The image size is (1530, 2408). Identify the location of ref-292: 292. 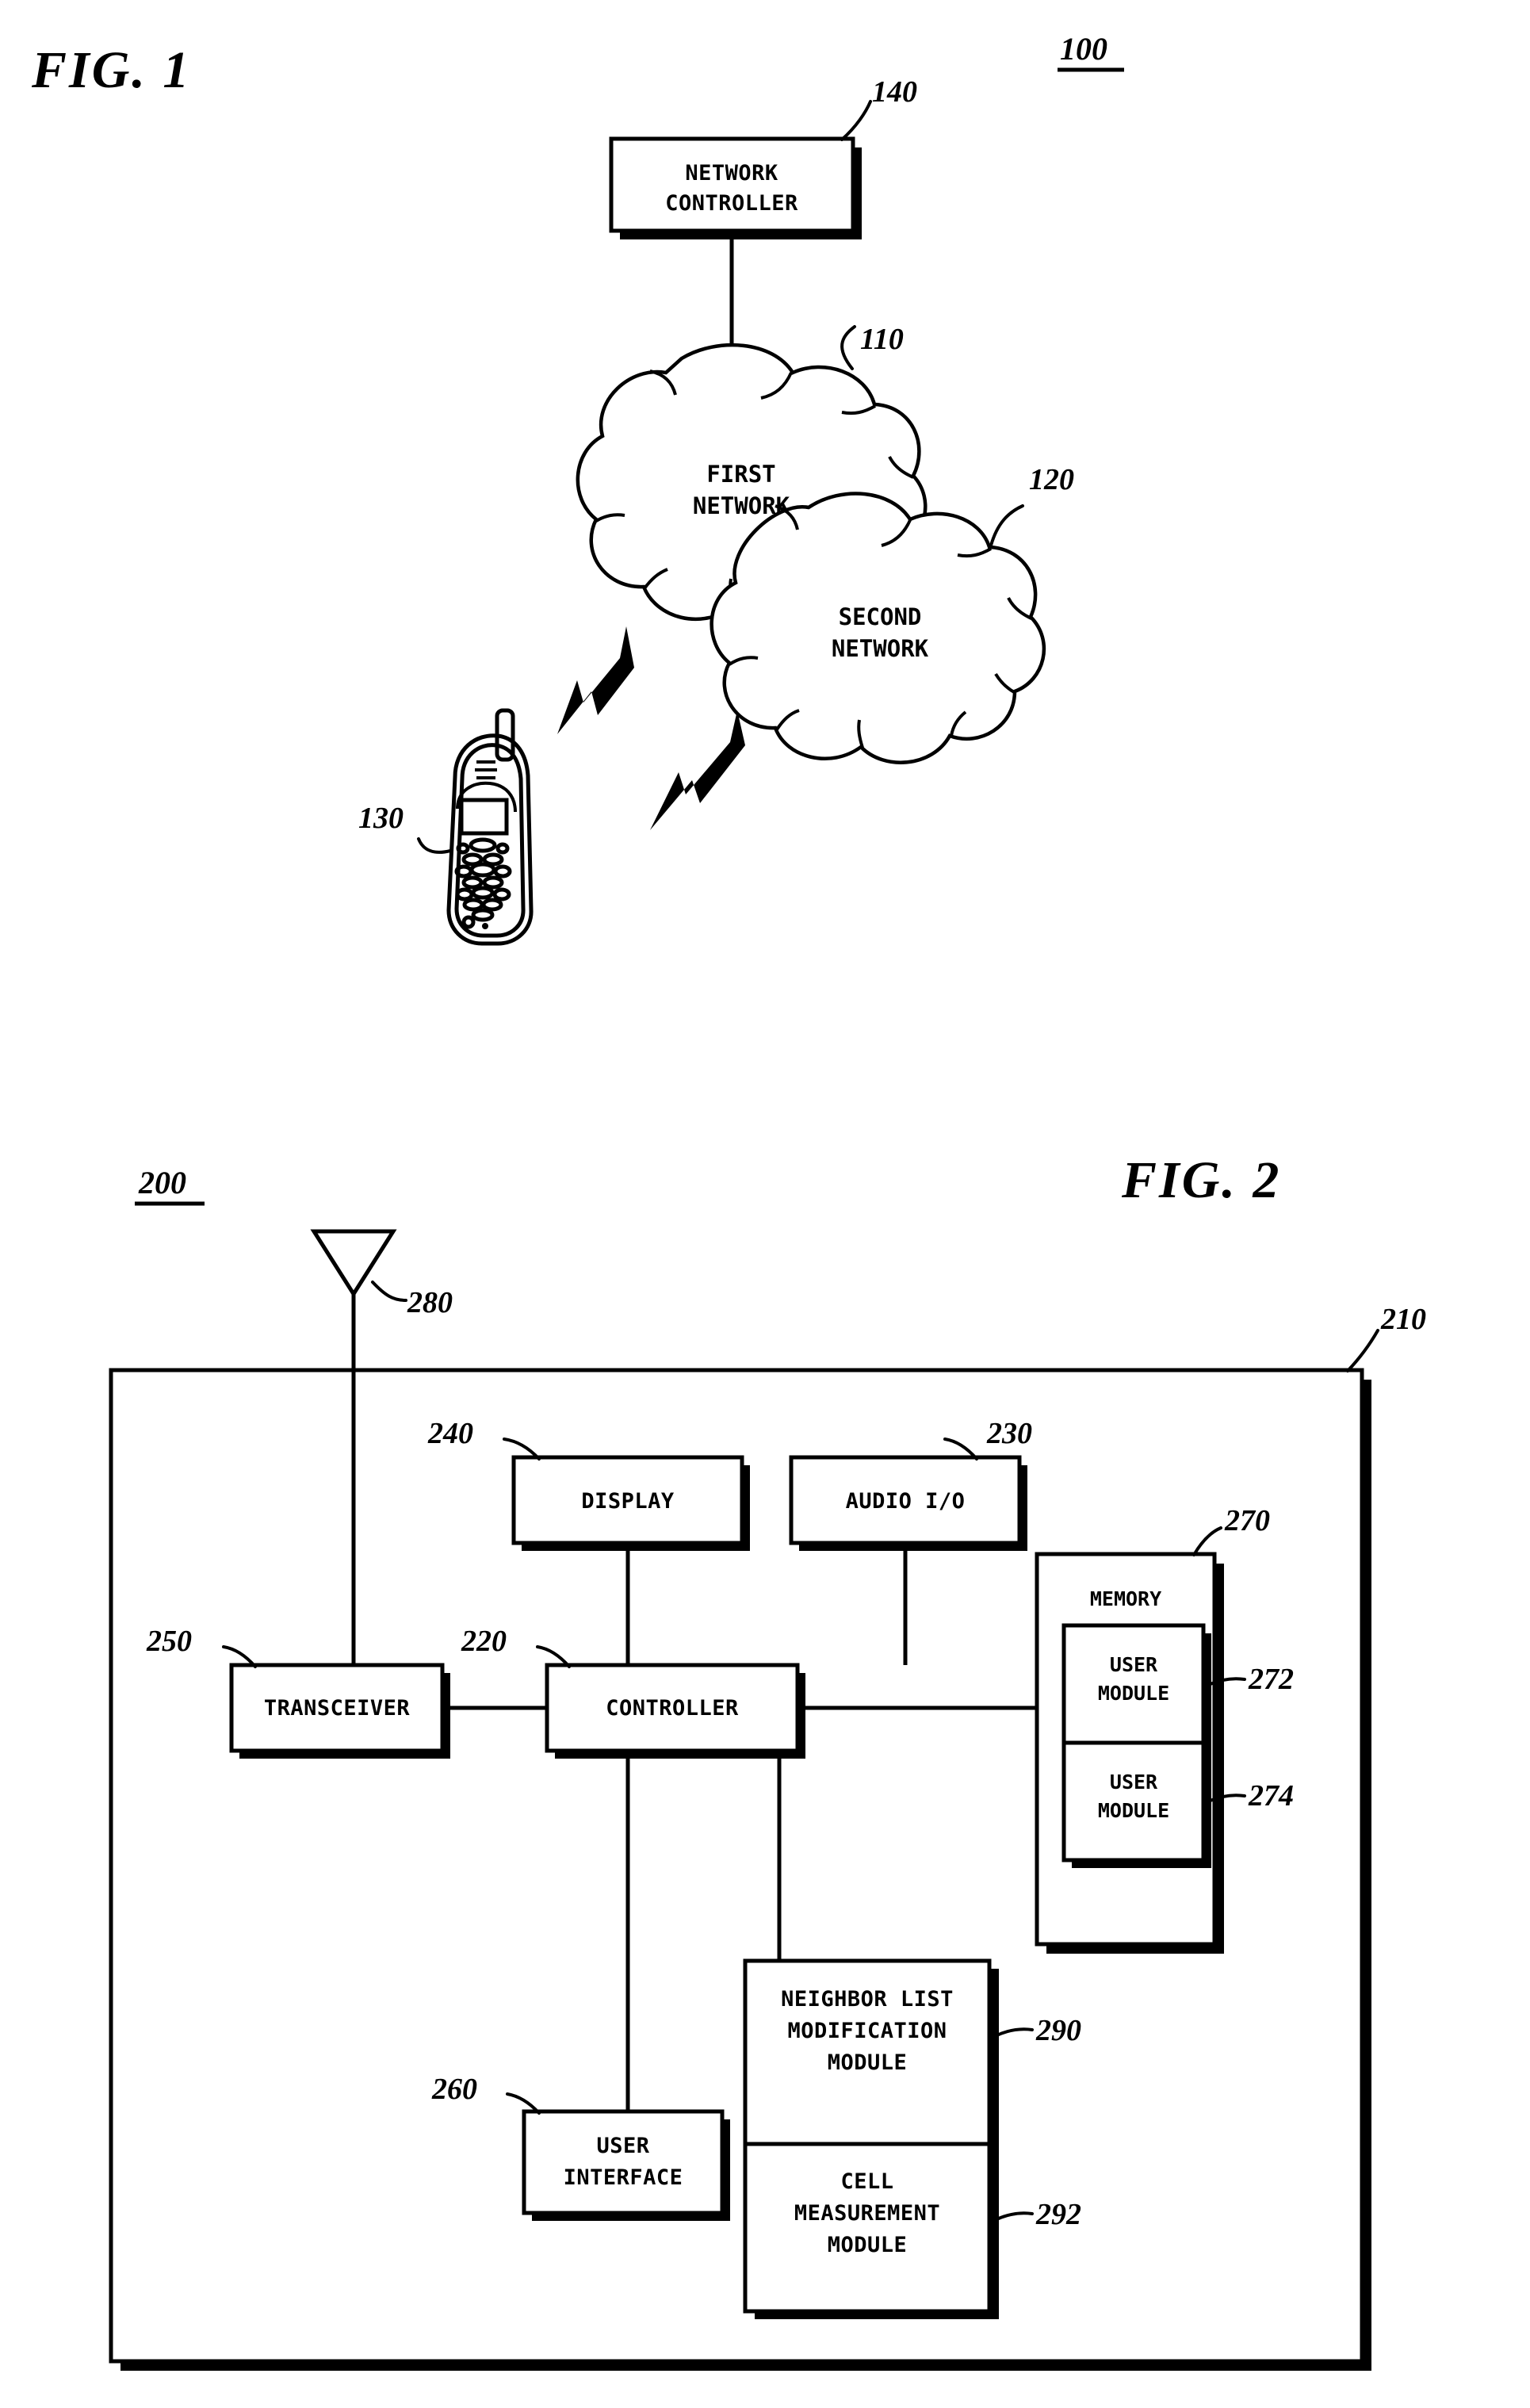
(1058, 2214).